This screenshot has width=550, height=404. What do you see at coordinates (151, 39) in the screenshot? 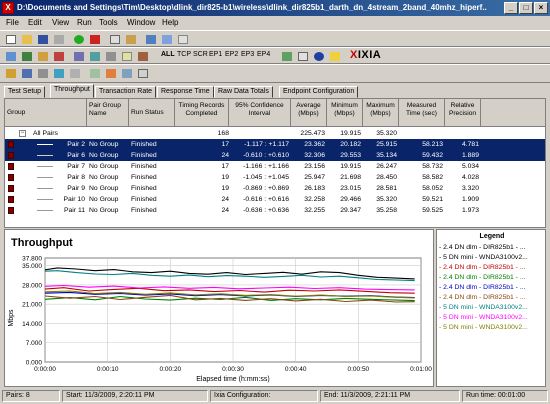
I see `report-icon` at bounding box center [151, 39].